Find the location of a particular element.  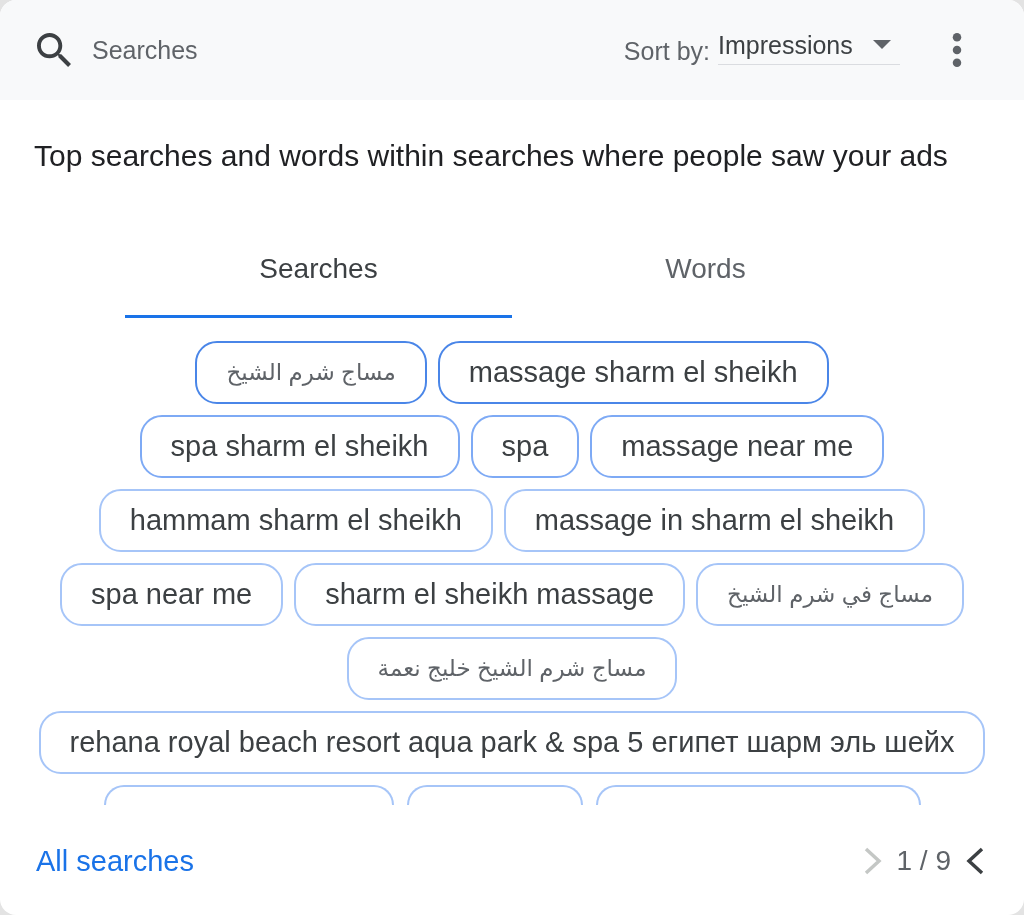

tab: Words is located at coordinates (705, 270).